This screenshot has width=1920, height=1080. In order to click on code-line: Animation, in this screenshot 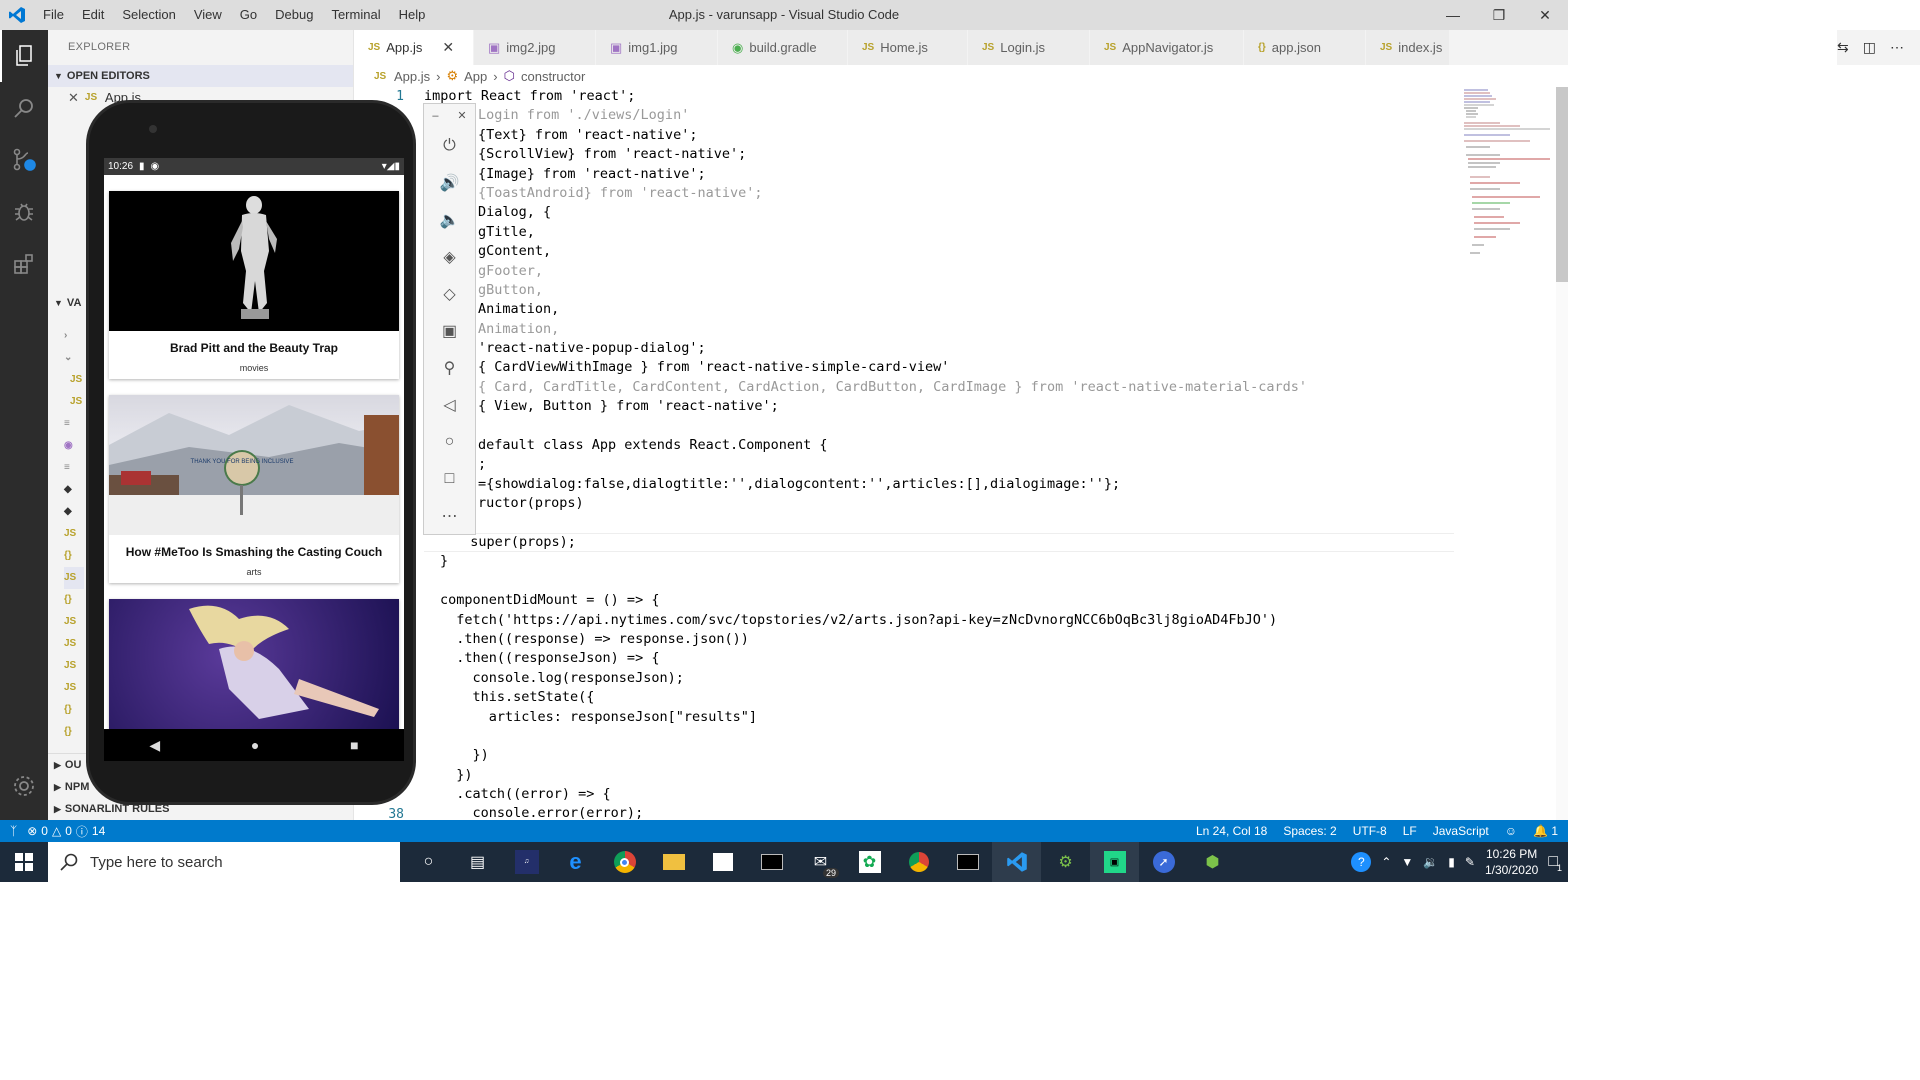, I will do `click(865, 309)`.